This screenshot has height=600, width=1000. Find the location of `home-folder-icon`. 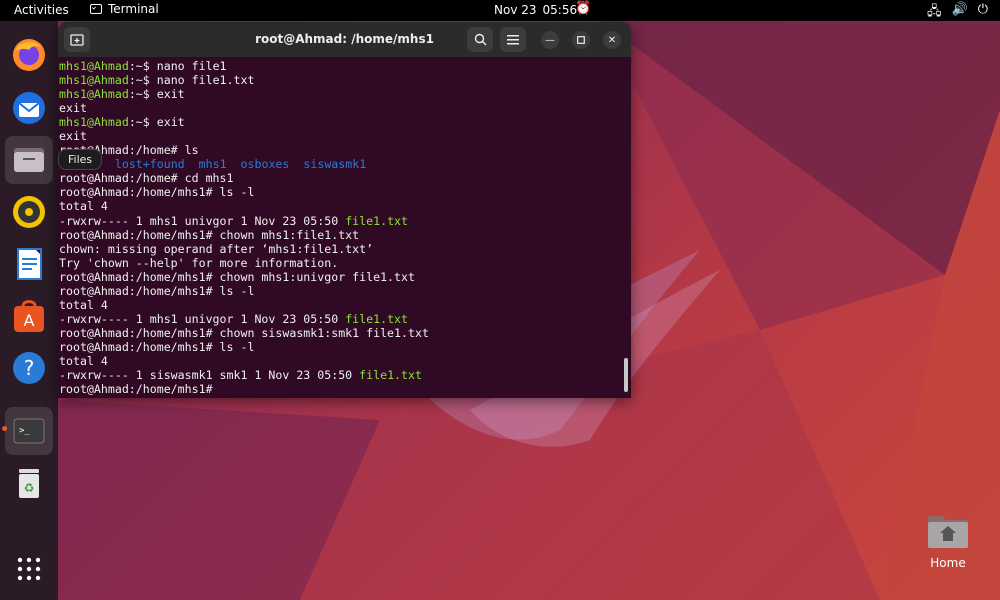

home-folder-icon is located at coordinates (948, 530).